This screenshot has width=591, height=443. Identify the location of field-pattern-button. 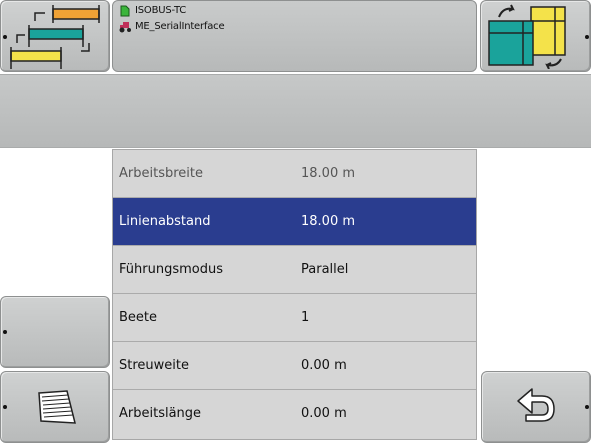
(55, 407).